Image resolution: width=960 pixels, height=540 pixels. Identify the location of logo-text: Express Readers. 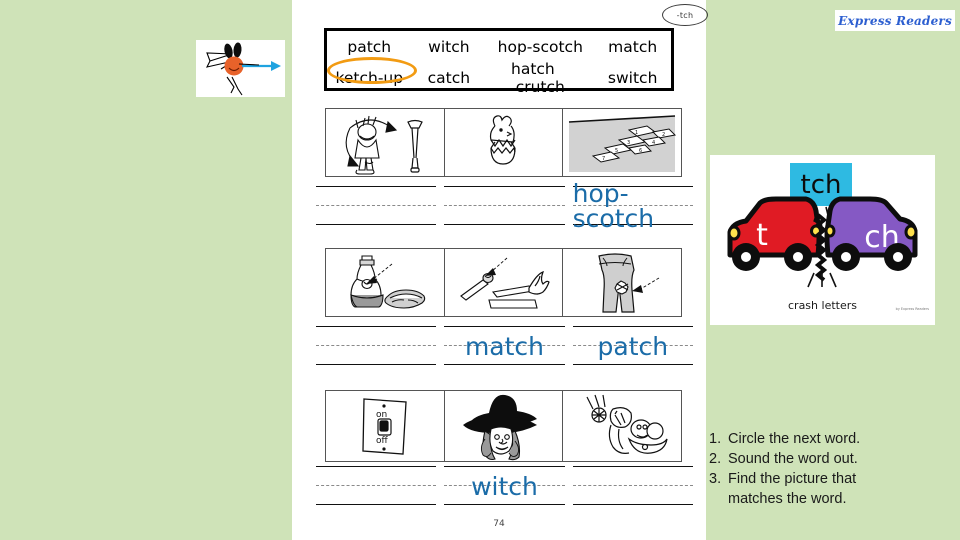
(895, 20).